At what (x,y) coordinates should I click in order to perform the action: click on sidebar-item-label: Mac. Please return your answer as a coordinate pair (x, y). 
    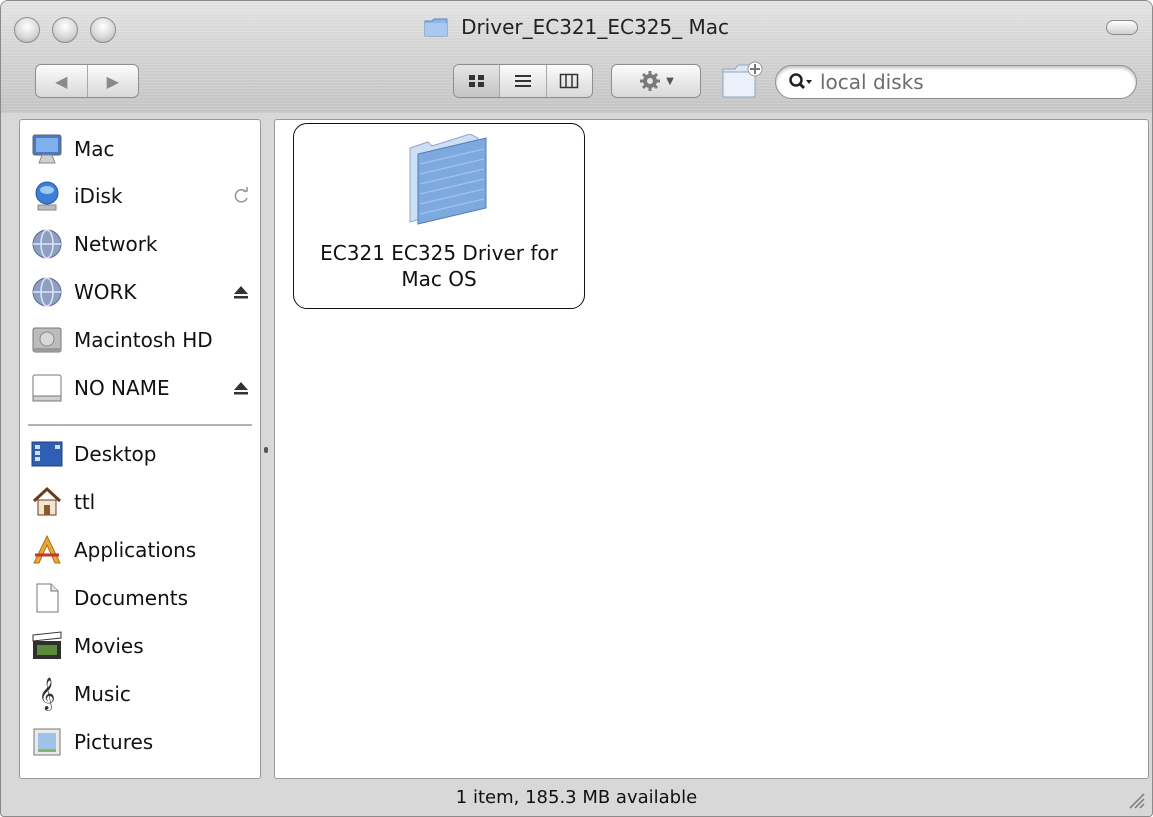
    Looking at the image, I should click on (94, 149).